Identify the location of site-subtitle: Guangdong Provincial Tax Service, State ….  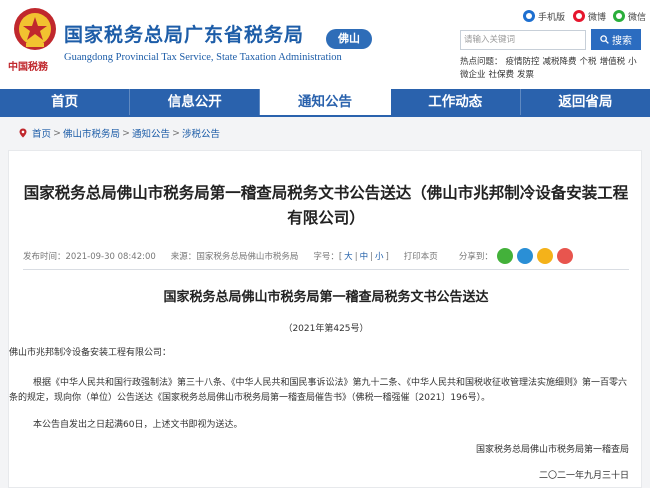
(203, 57).